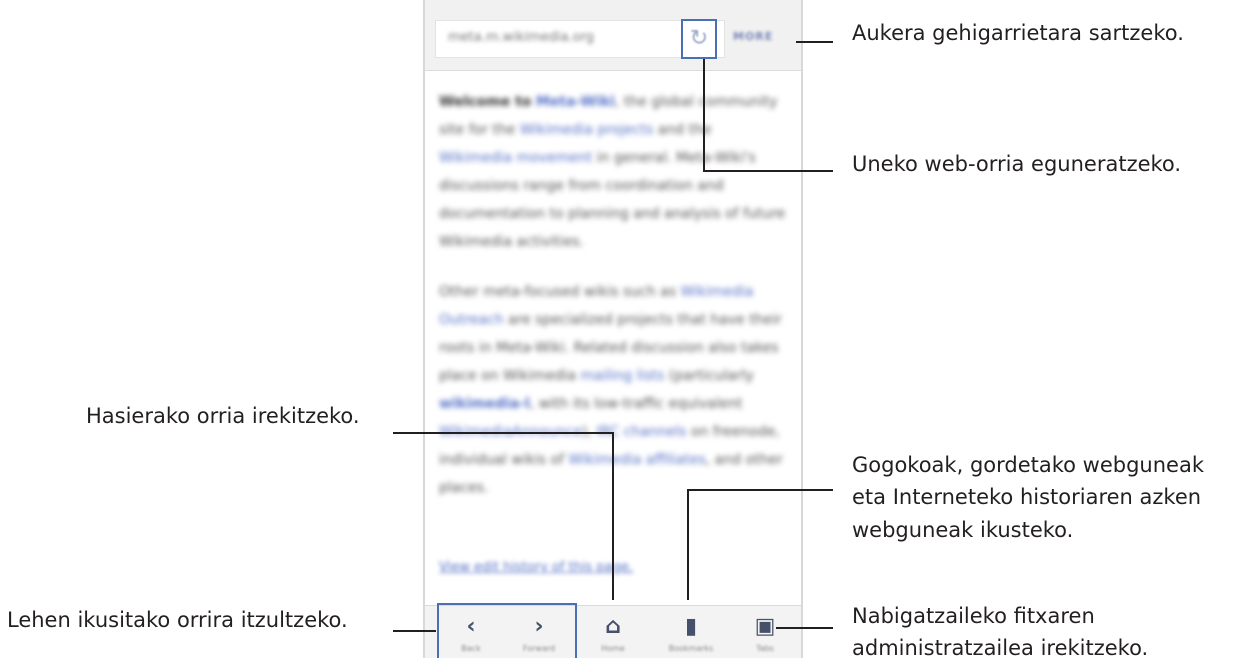  Describe the element at coordinates (414, 631) in the screenshot. I see `backfwd-callout-line` at that location.